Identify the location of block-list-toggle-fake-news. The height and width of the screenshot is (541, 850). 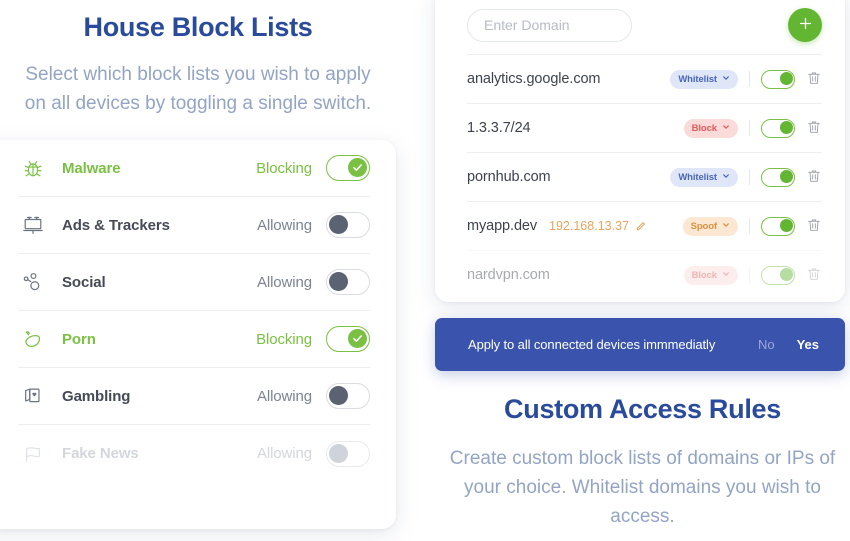
(348, 453).